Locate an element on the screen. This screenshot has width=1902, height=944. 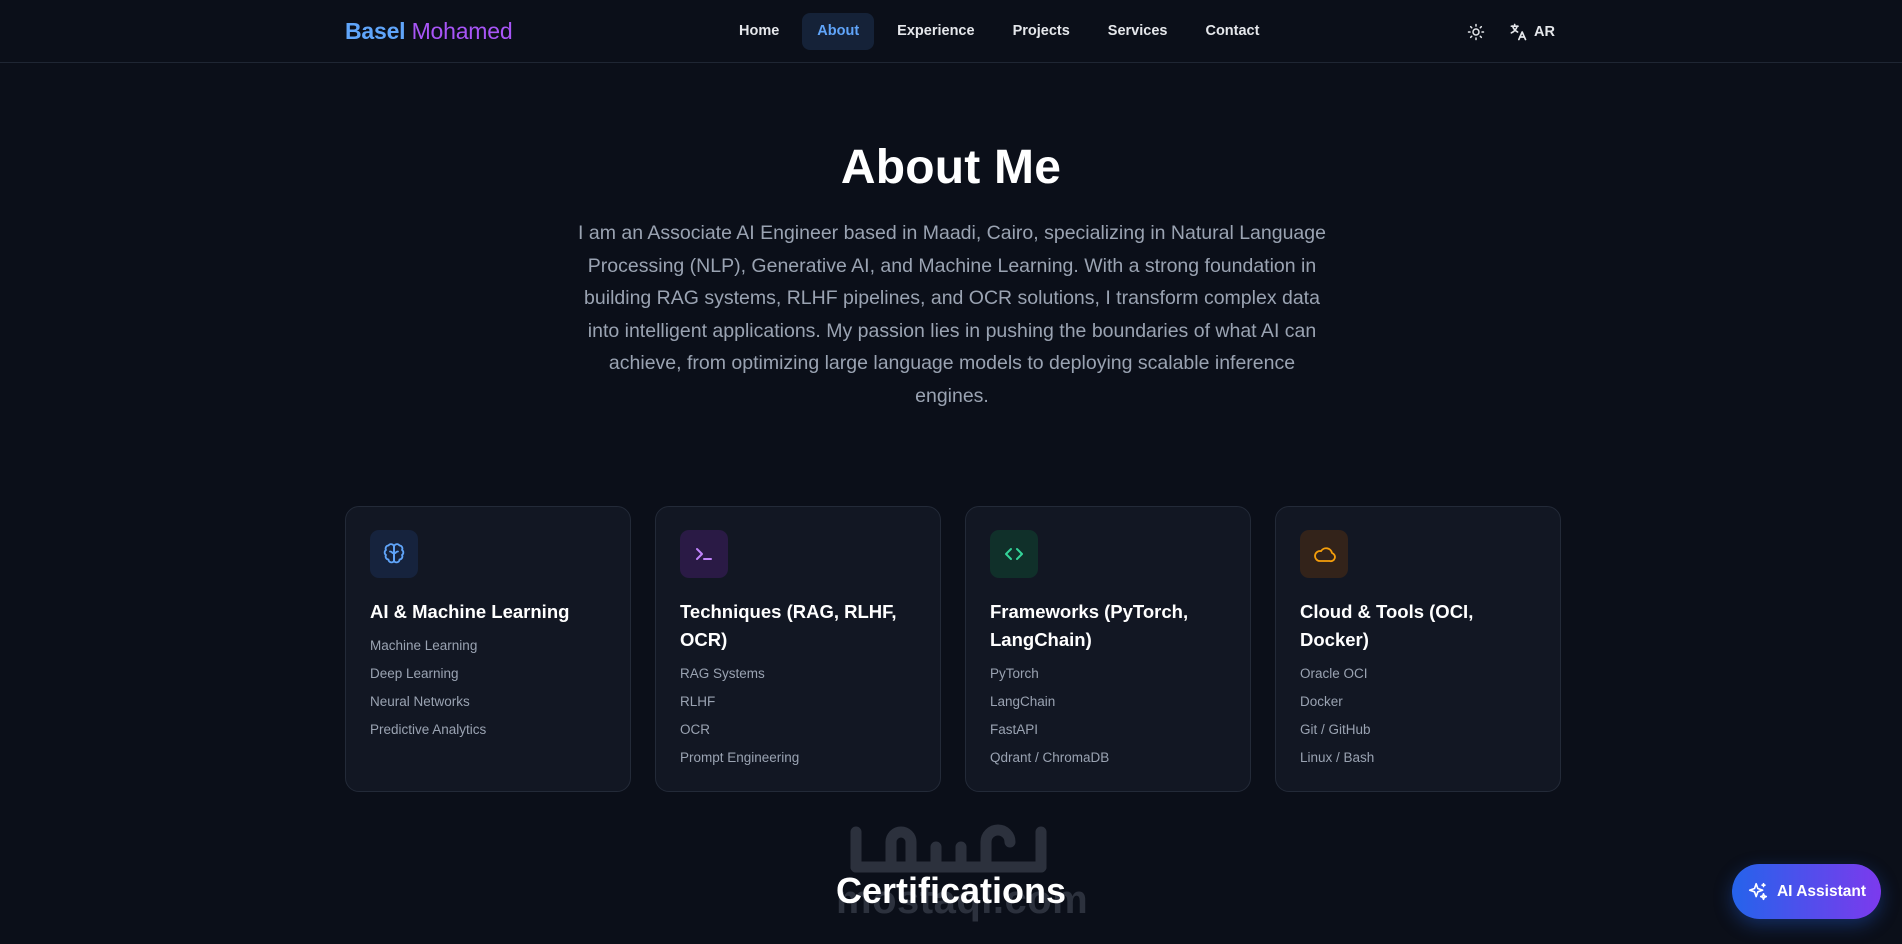
nav-home: Home is located at coordinates (759, 31).